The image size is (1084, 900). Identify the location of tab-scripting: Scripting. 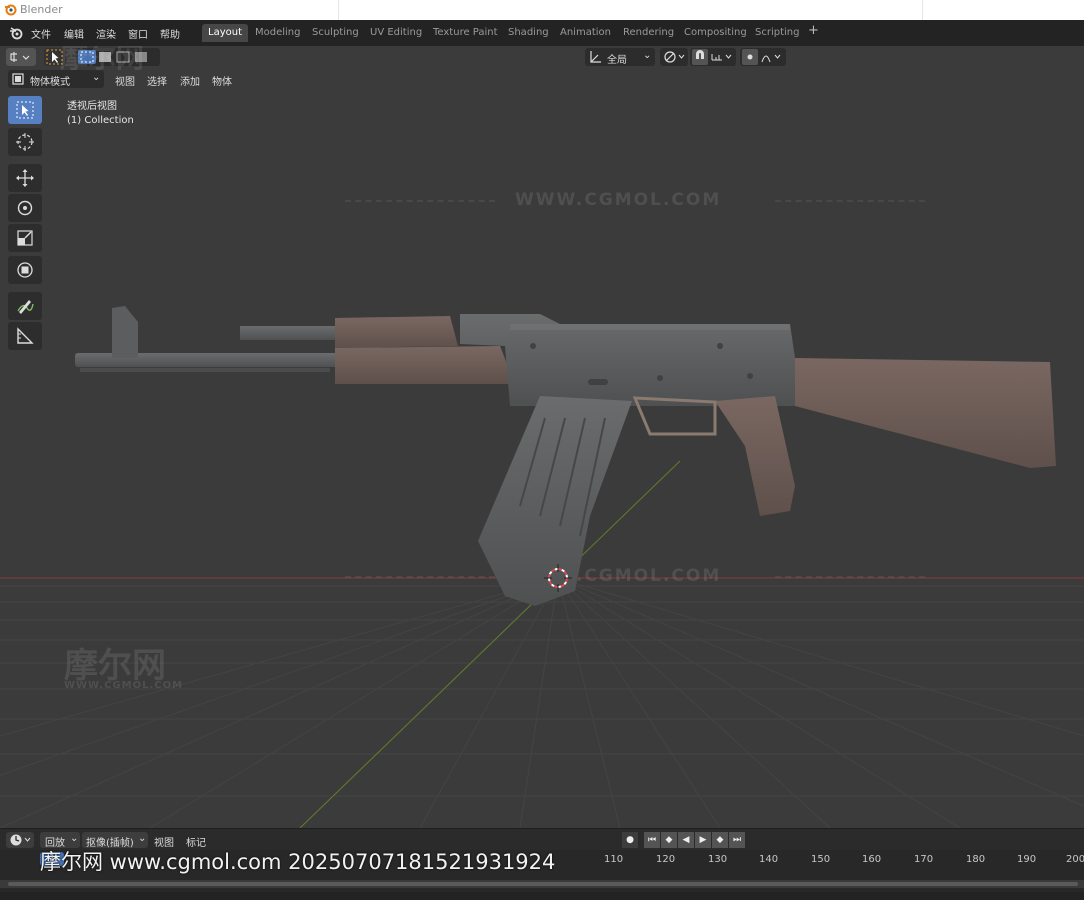
(777, 33).